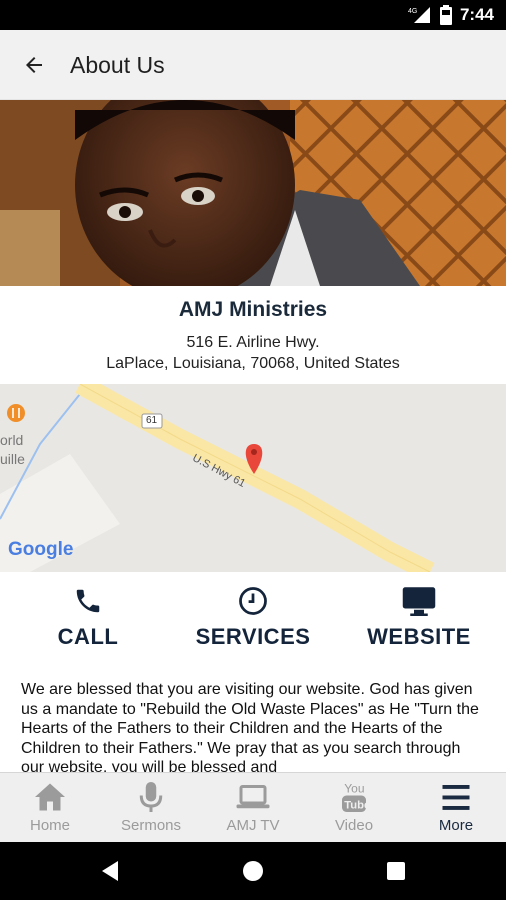  Describe the element at coordinates (419, 636) in the screenshot. I see `website-label: WEBSITE` at that location.